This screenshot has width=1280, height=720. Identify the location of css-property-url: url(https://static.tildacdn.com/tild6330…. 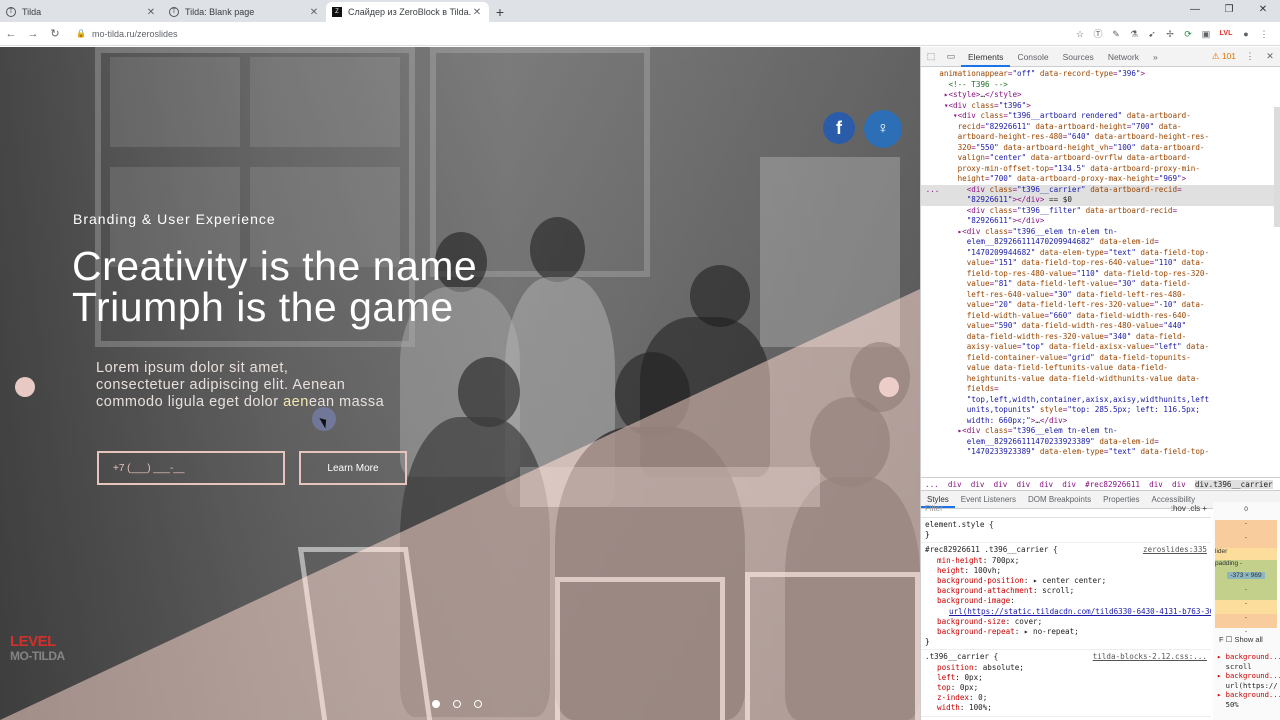
(1068, 612).